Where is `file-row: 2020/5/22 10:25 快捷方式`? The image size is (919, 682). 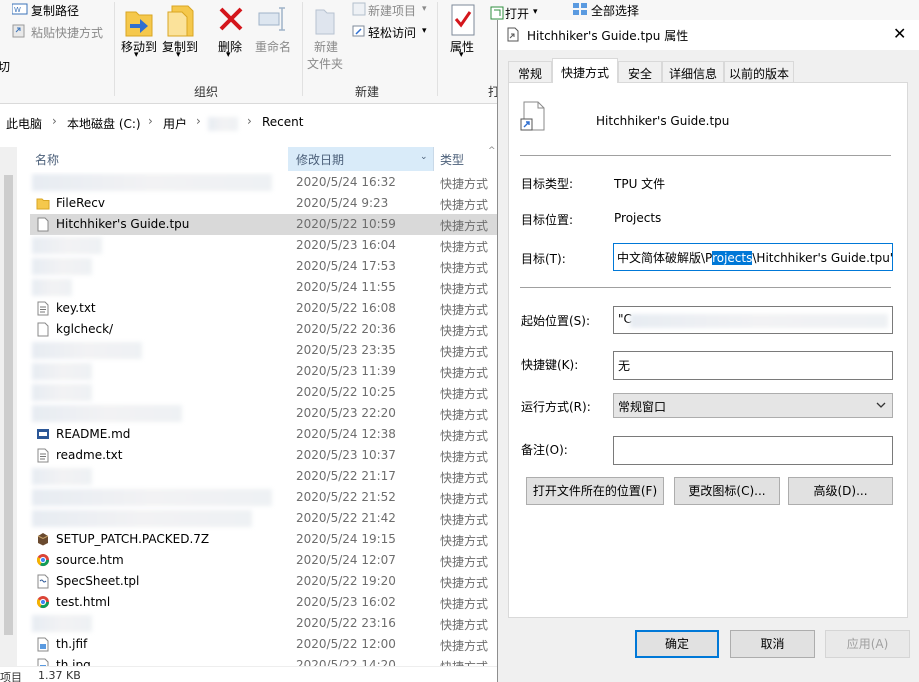 file-row: 2020/5/22 10:25 快捷方式 is located at coordinates (249, 392).